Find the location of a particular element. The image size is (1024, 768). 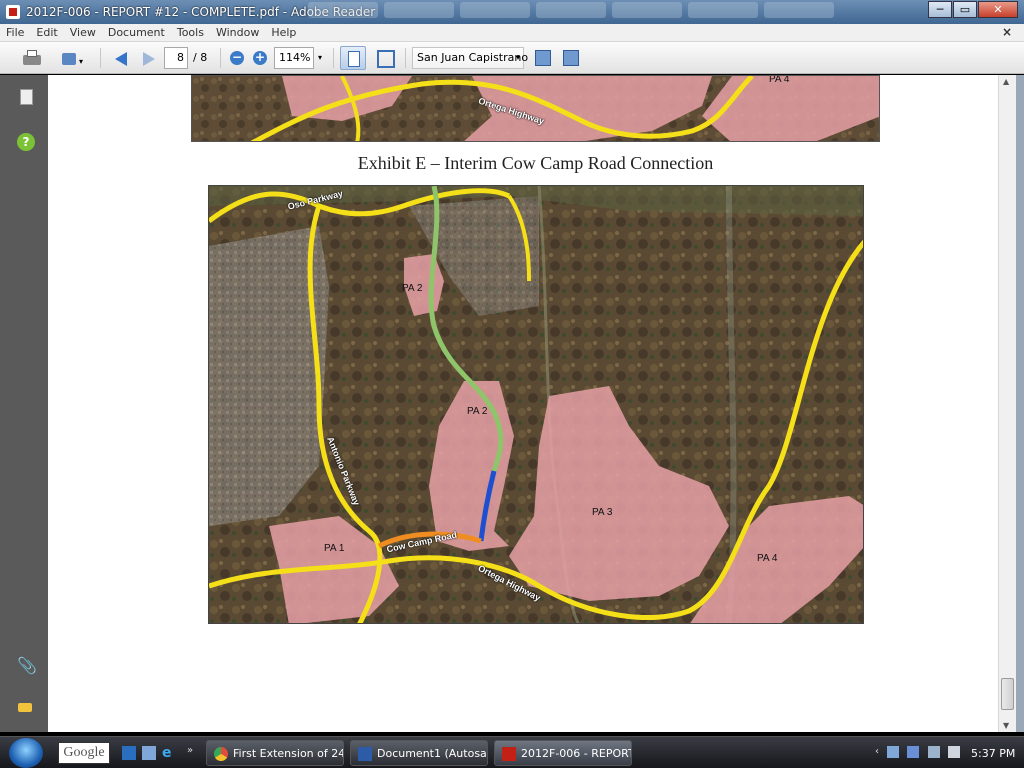

zoom-in-icon: + is located at coordinates (260, 58).